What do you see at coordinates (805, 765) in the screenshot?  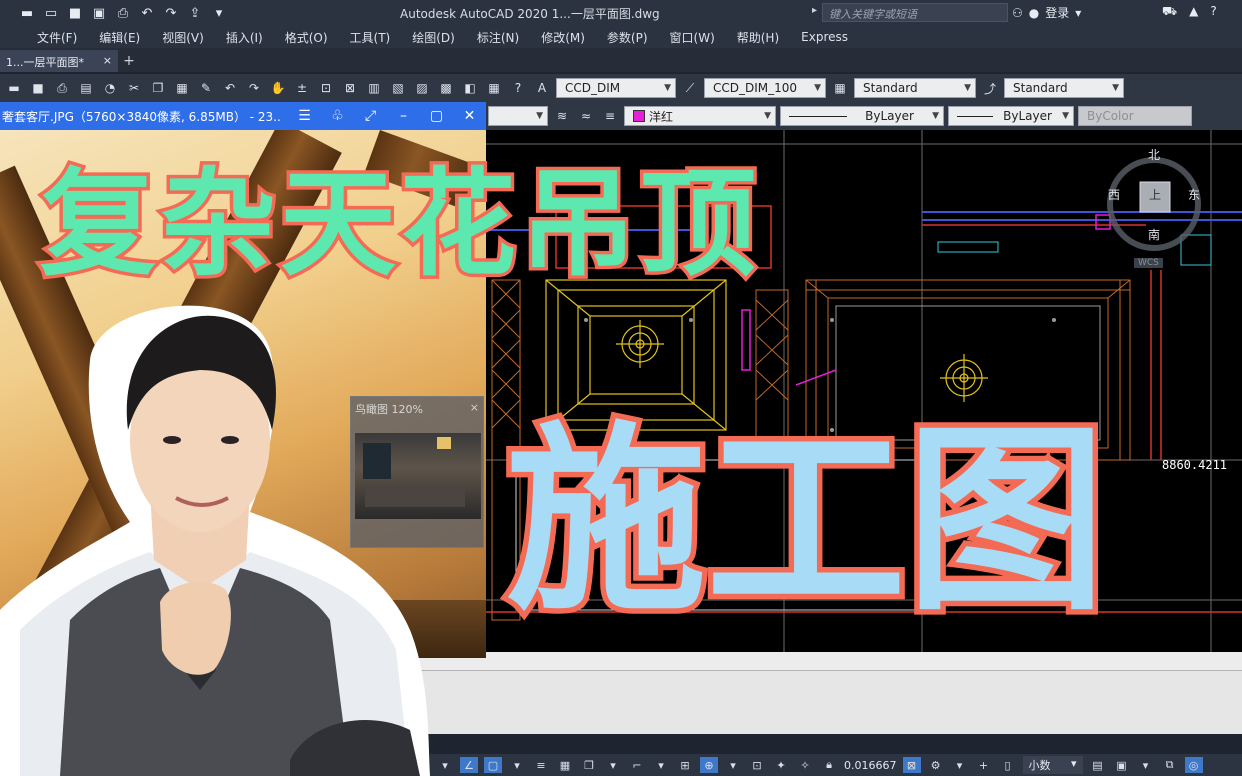 I see `annotation-visibility-icon: ✧` at bounding box center [805, 765].